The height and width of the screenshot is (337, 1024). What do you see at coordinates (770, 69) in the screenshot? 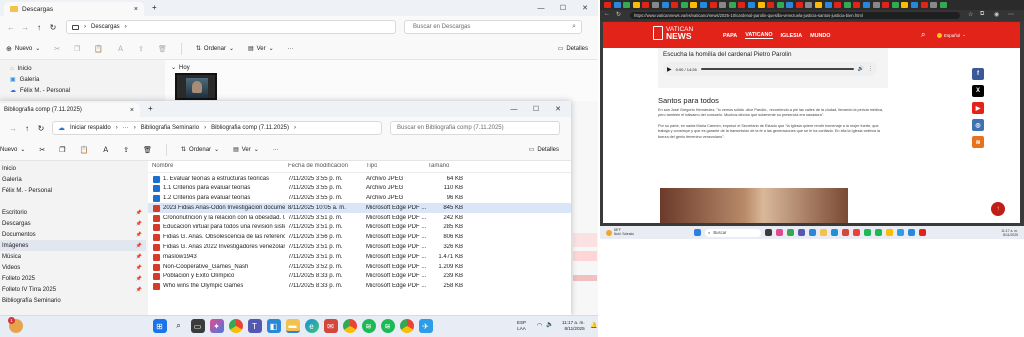
I see `audio-player: ▶ 0:00 / 14:26 🔊 ⋮` at bounding box center [770, 69].